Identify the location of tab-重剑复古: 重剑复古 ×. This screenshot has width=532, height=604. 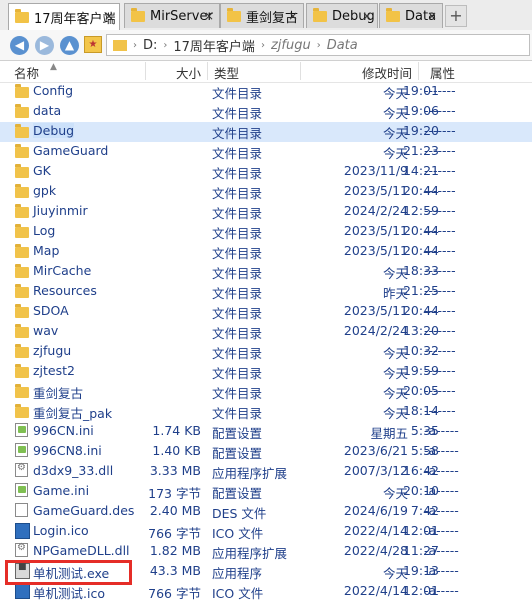
(262, 15).